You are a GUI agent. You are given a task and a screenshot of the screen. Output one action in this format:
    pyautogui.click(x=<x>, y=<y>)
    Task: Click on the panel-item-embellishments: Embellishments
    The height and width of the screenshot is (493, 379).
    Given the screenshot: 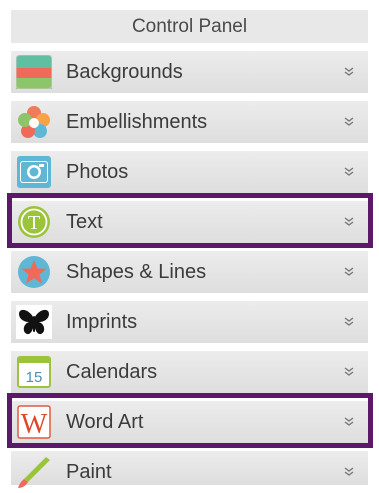 What is the action you would take?
    pyautogui.click(x=189, y=122)
    